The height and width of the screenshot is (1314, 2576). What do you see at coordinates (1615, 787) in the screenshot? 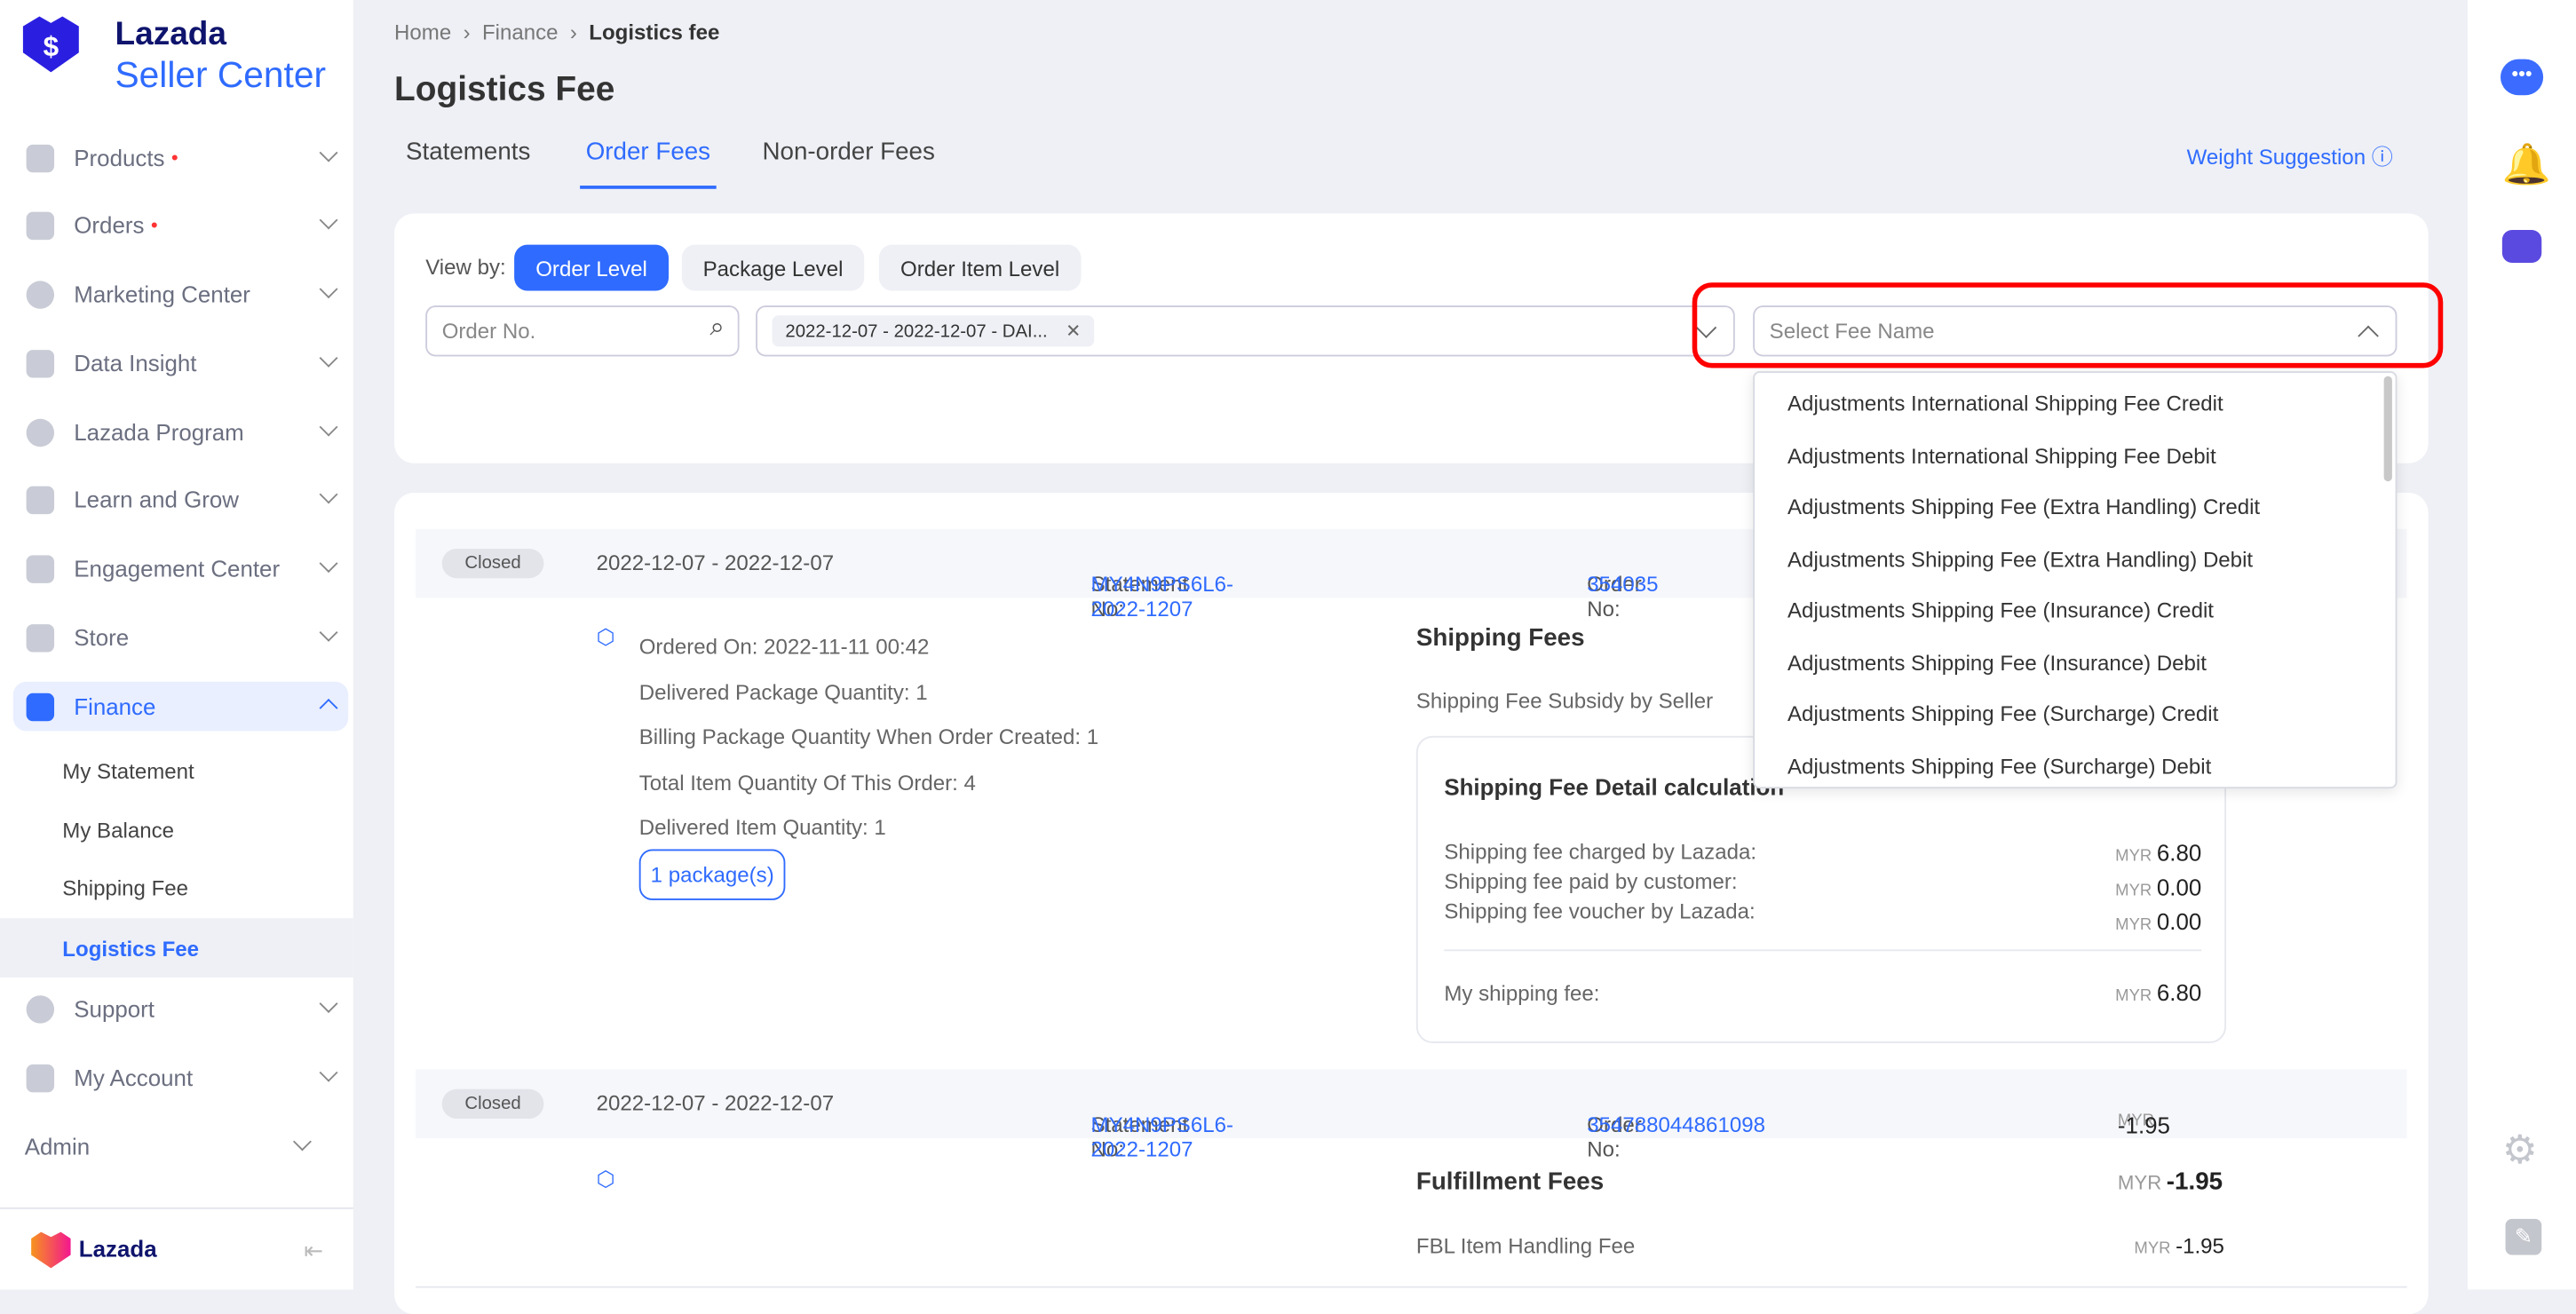
I see `calc-title: Shipping Fee Detail calculation` at bounding box center [1615, 787].